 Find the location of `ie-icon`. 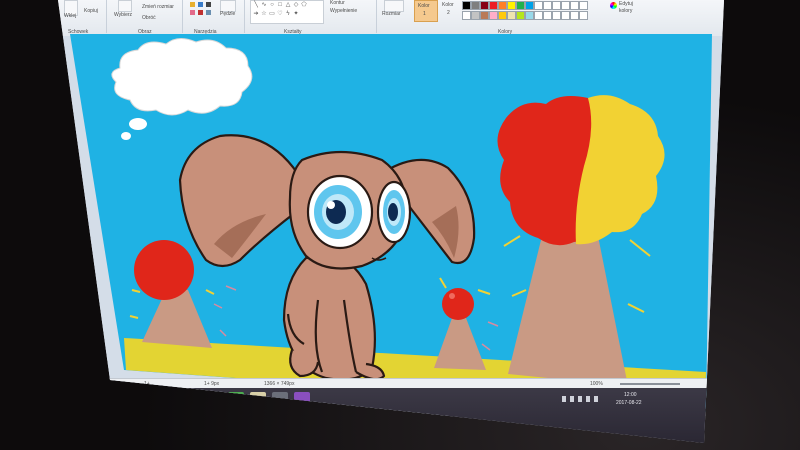

ie-icon is located at coordinates (170, 399).